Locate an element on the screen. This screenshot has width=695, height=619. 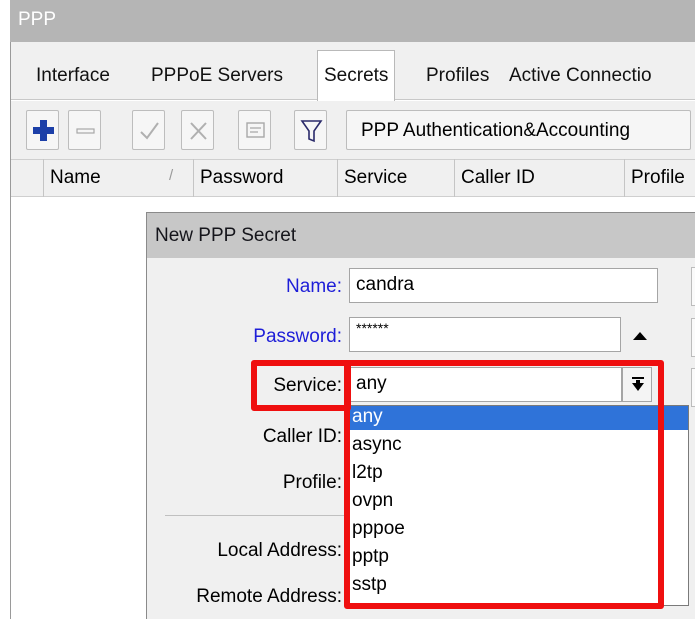
name-label: Name: is located at coordinates (314, 286).